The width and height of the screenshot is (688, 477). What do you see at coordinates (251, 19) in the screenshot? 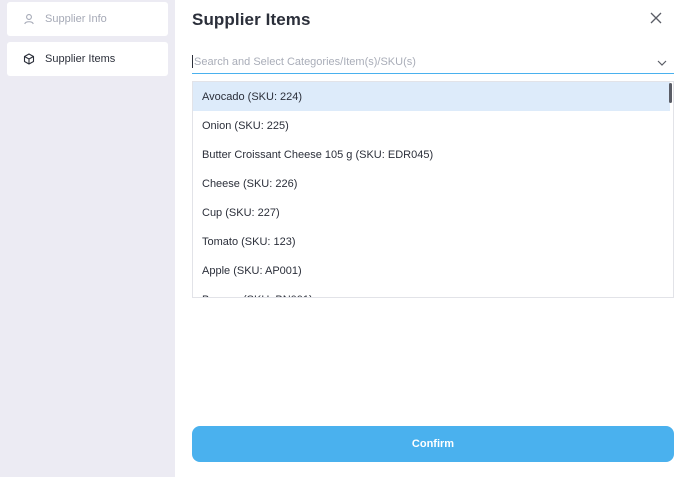
I see `modal-title: Supplier Items` at bounding box center [251, 19].